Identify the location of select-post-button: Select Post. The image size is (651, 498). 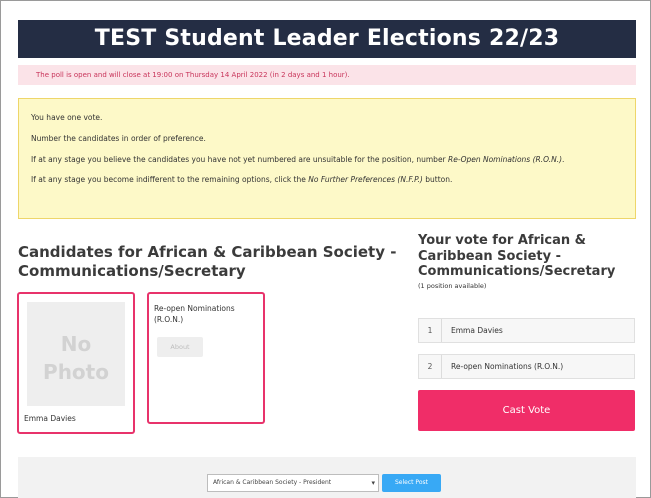
(411, 483).